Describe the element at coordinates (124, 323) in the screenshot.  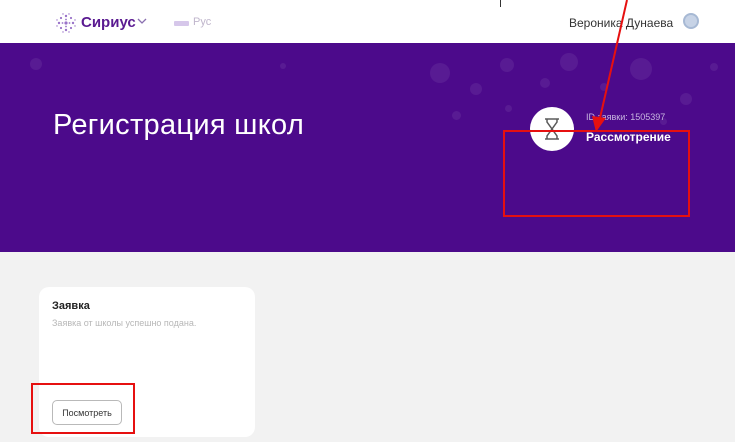
I see `card-description: Заявка от школы успешно подана.` at that location.